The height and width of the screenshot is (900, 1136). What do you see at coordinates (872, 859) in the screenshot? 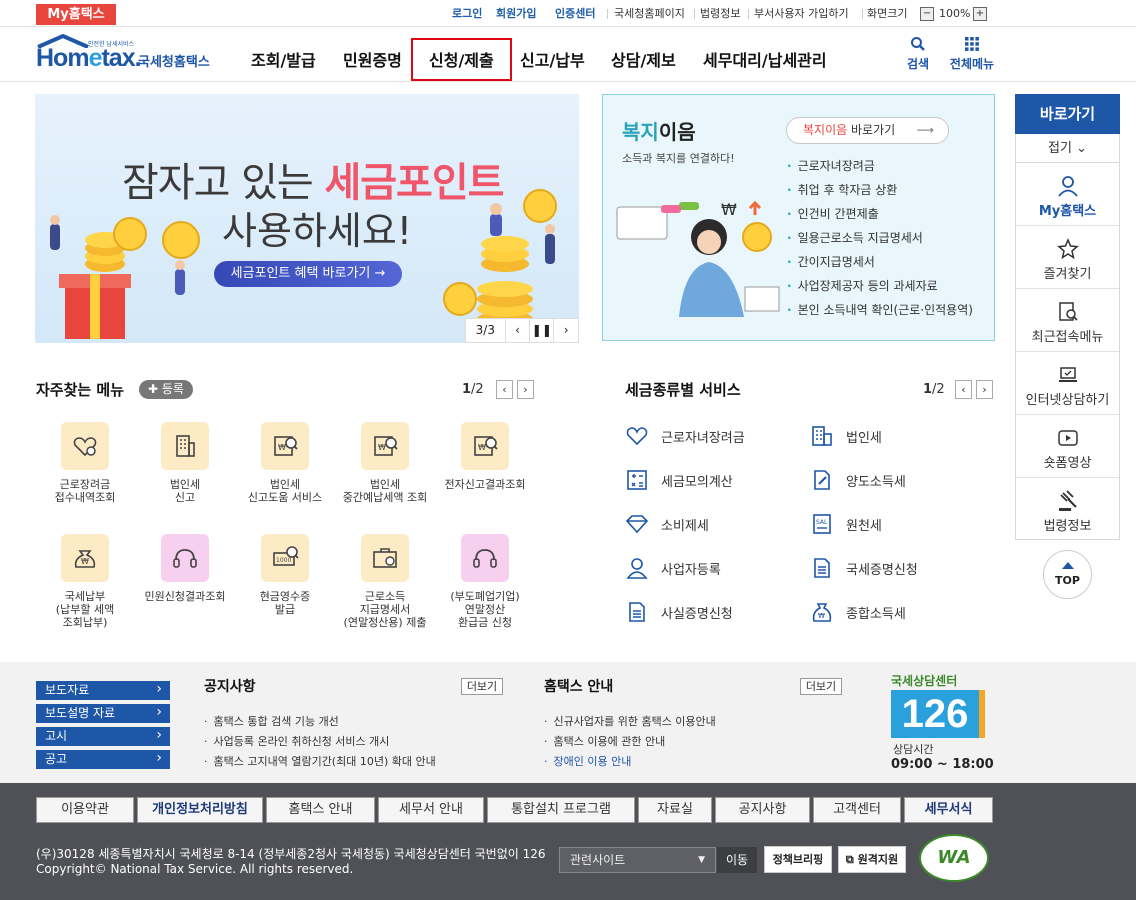
I see `remote-support-badge: ⧉ 원격지원` at bounding box center [872, 859].